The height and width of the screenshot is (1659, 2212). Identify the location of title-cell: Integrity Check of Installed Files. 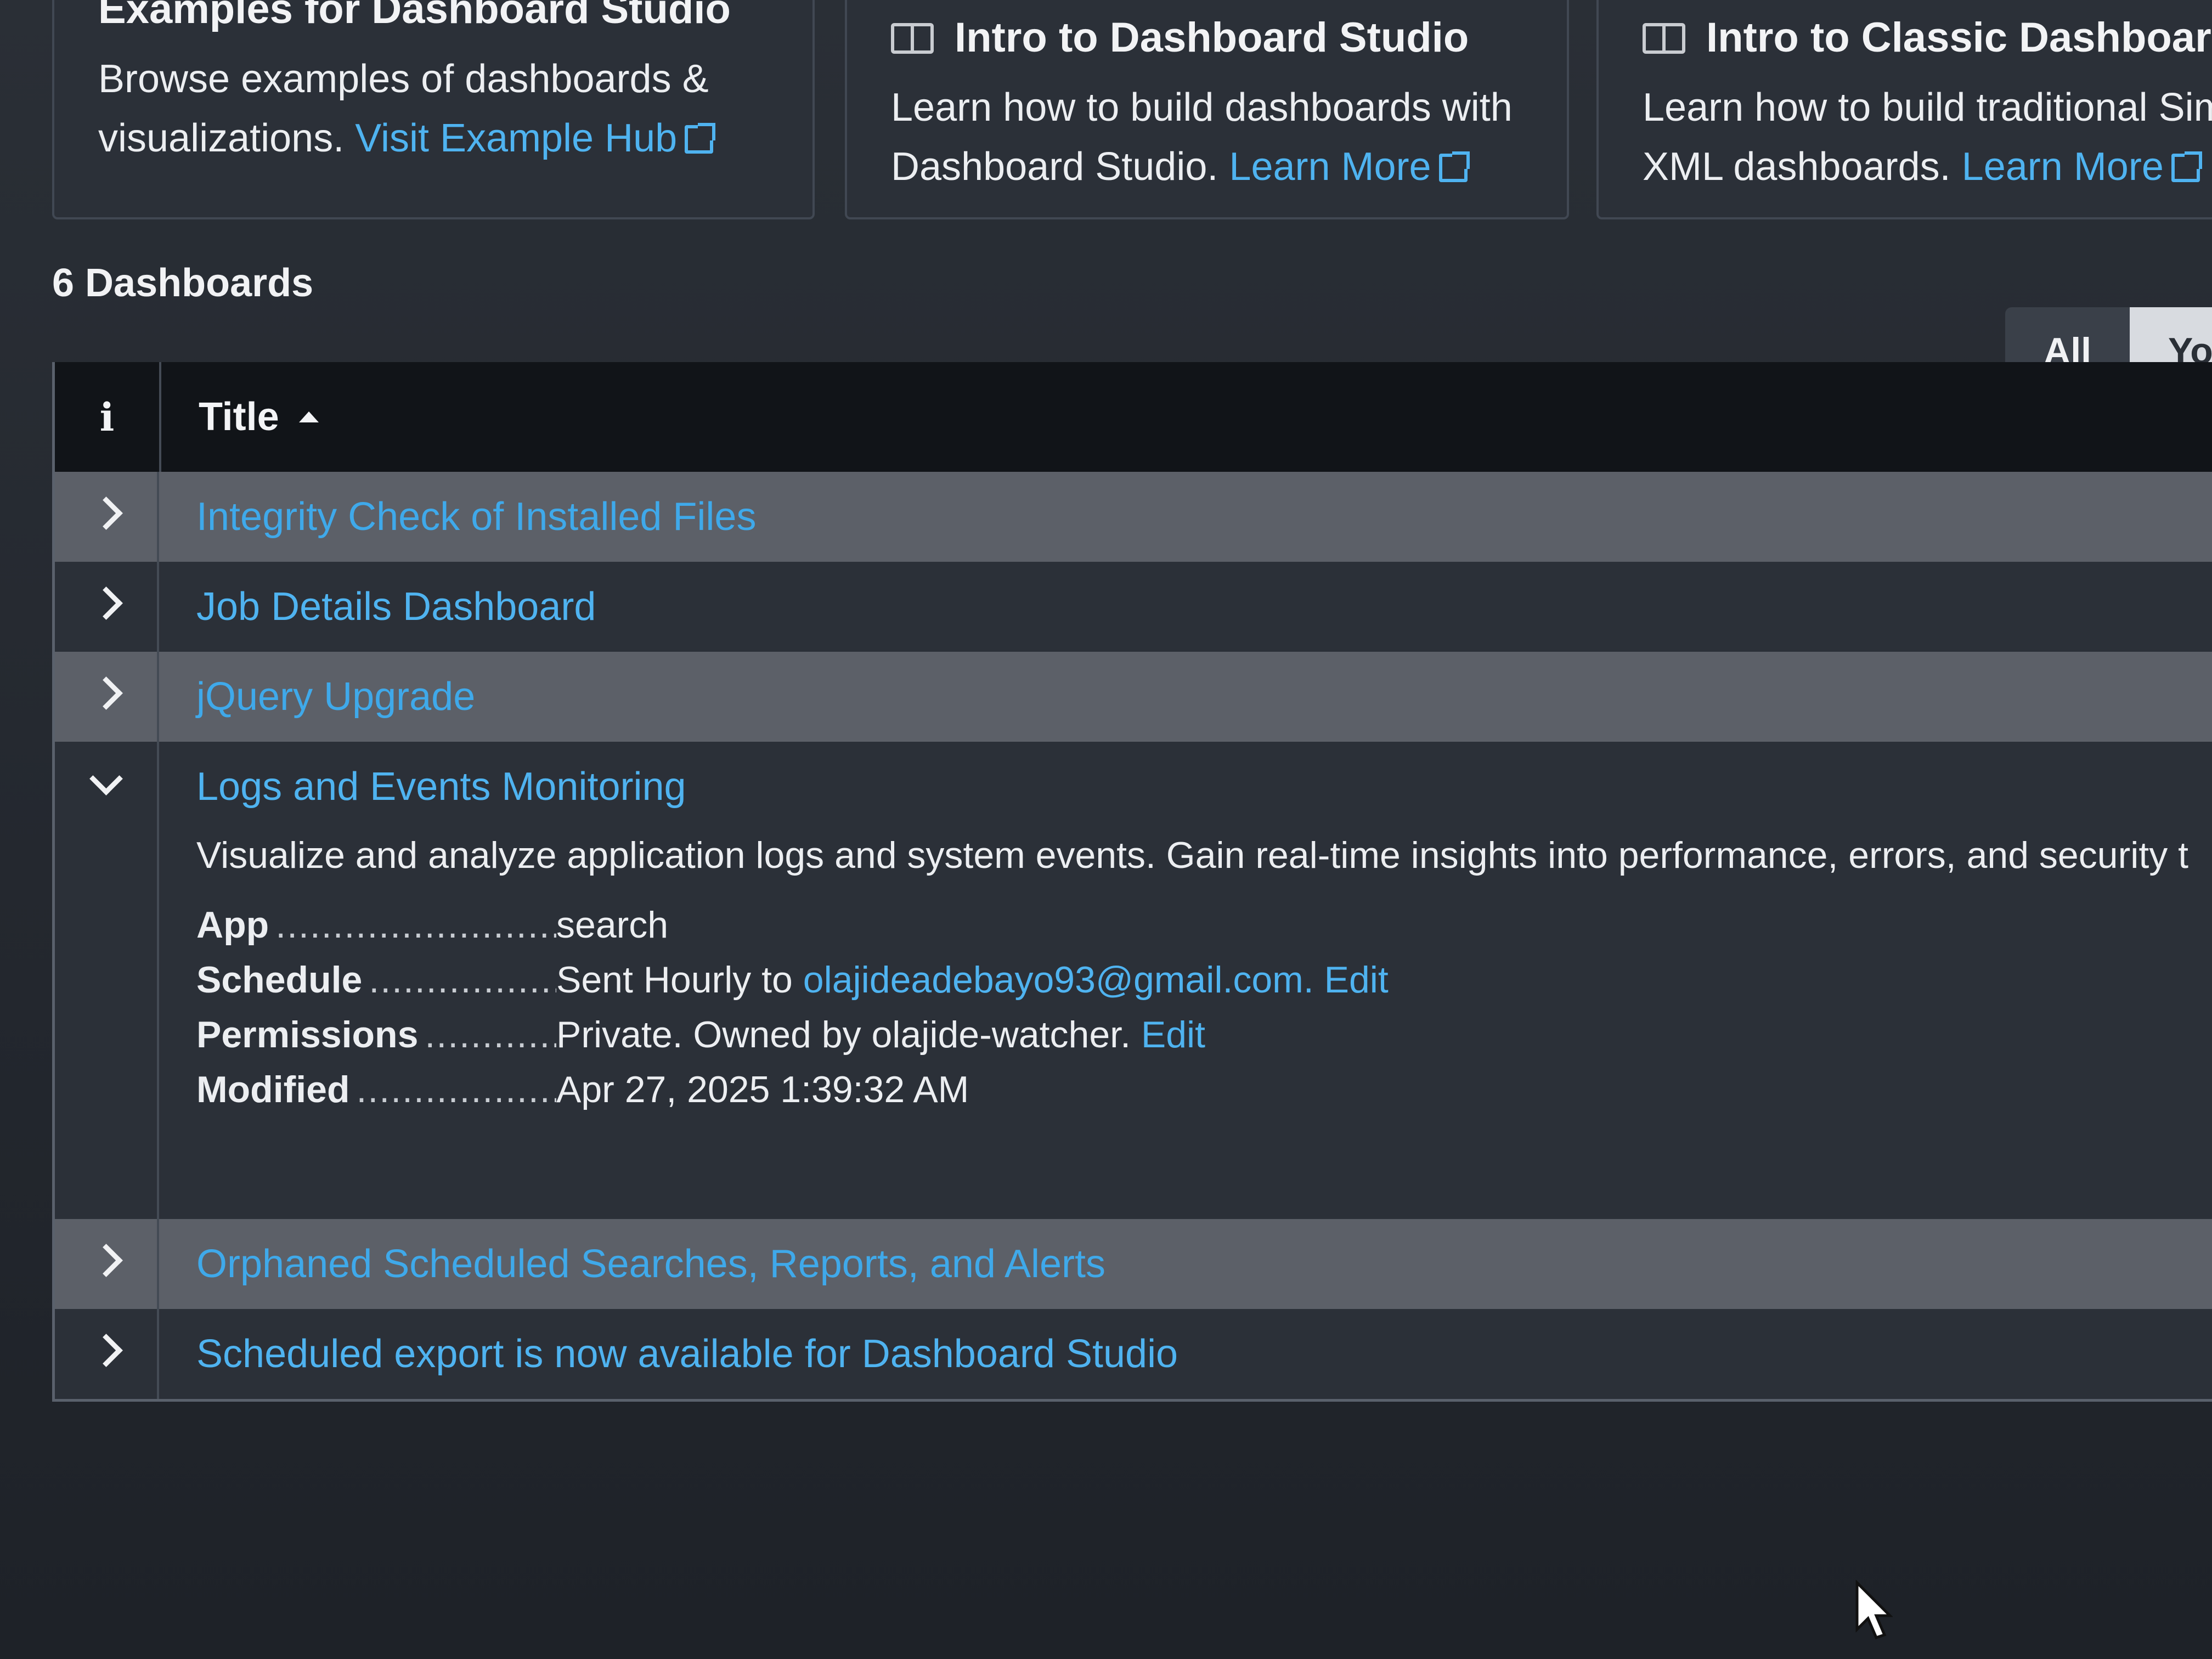
(1185, 517).